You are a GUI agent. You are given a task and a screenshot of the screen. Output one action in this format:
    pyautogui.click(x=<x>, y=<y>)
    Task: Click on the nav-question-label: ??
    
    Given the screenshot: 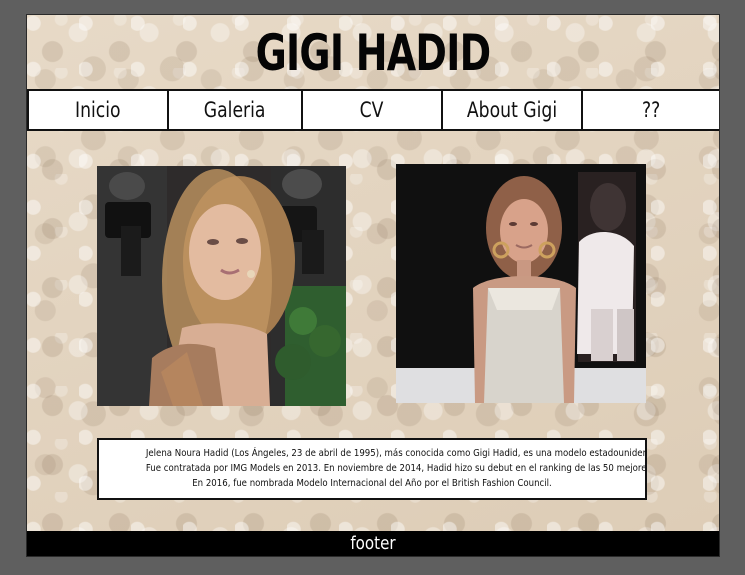 What is the action you would take?
    pyautogui.click(x=651, y=110)
    